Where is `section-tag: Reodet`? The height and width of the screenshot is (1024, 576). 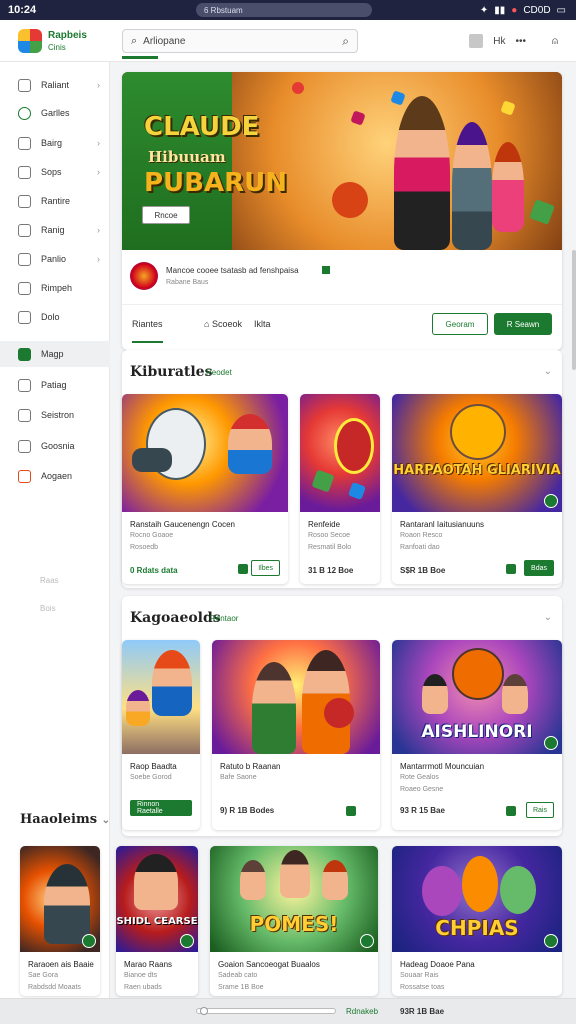
section-tag: Reodet is located at coordinates (219, 372).